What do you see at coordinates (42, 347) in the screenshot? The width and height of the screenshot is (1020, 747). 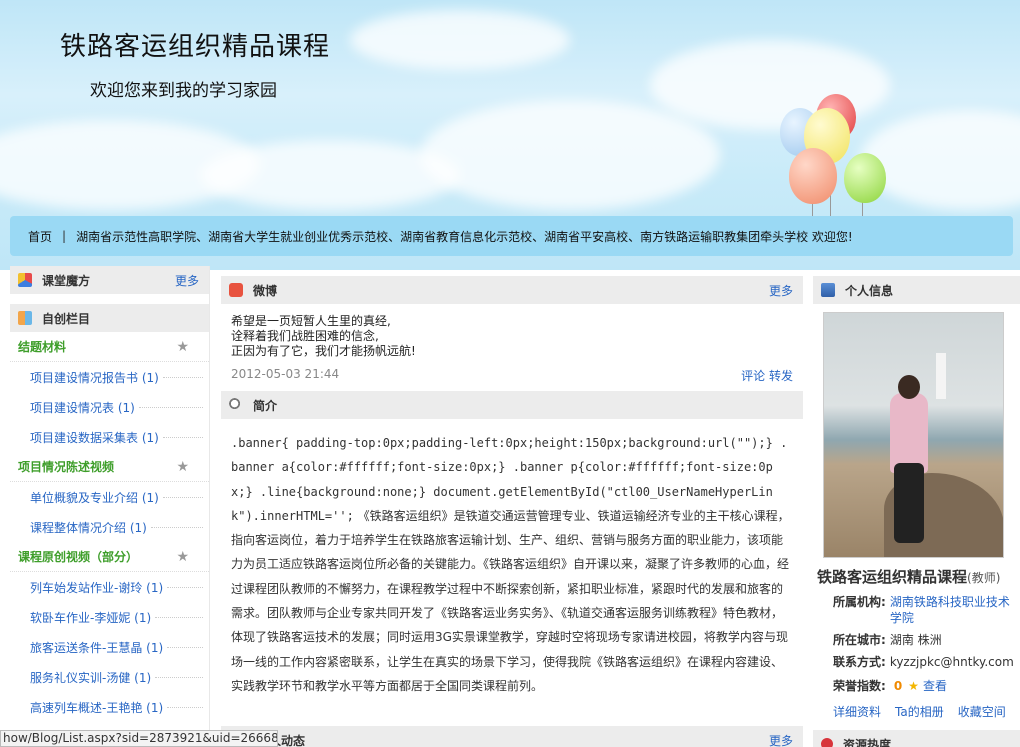 I see `category-name: 结题材料` at bounding box center [42, 347].